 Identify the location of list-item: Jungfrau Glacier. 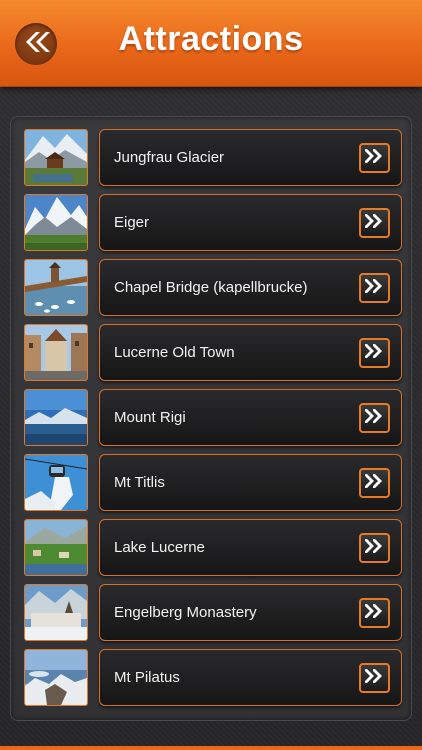
(213, 157).